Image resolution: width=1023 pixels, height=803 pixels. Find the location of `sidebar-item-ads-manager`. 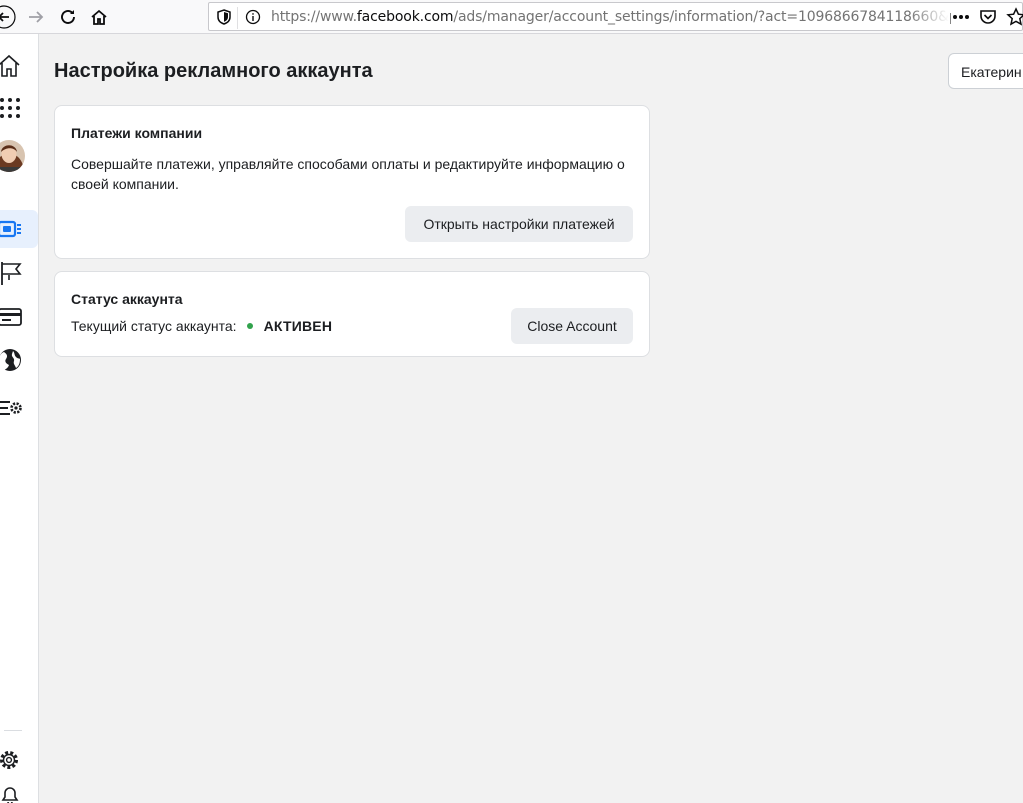

sidebar-item-ads-manager is located at coordinates (19, 229).